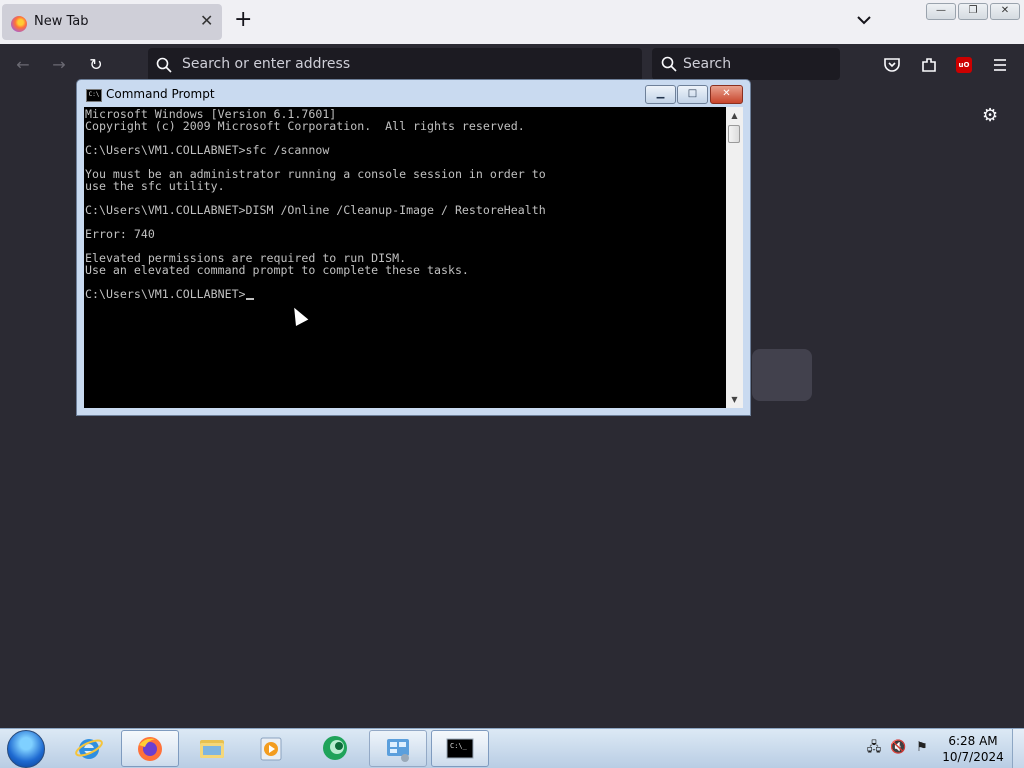 The image size is (1024, 768). I want to click on scroll-up-arrow-icon: ▲, so click(734, 115).